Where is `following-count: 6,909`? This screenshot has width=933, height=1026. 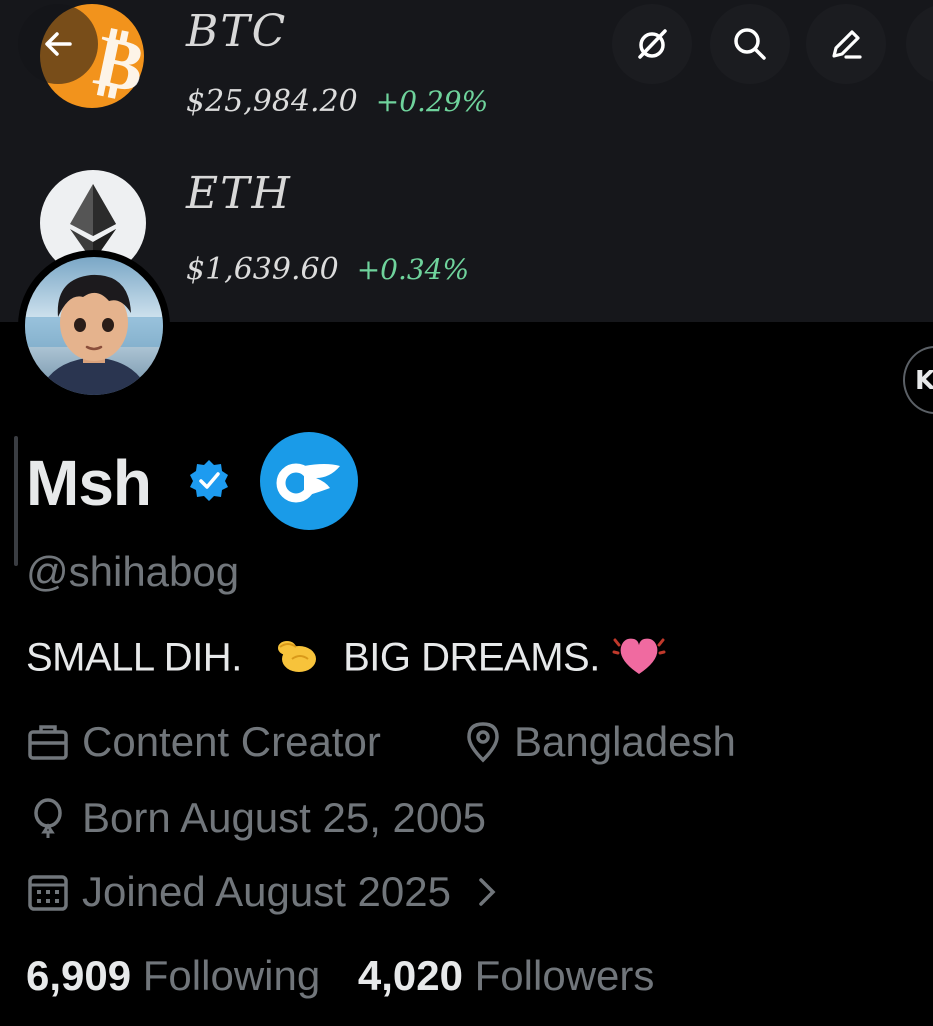 following-count: 6,909 is located at coordinates (79, 975).